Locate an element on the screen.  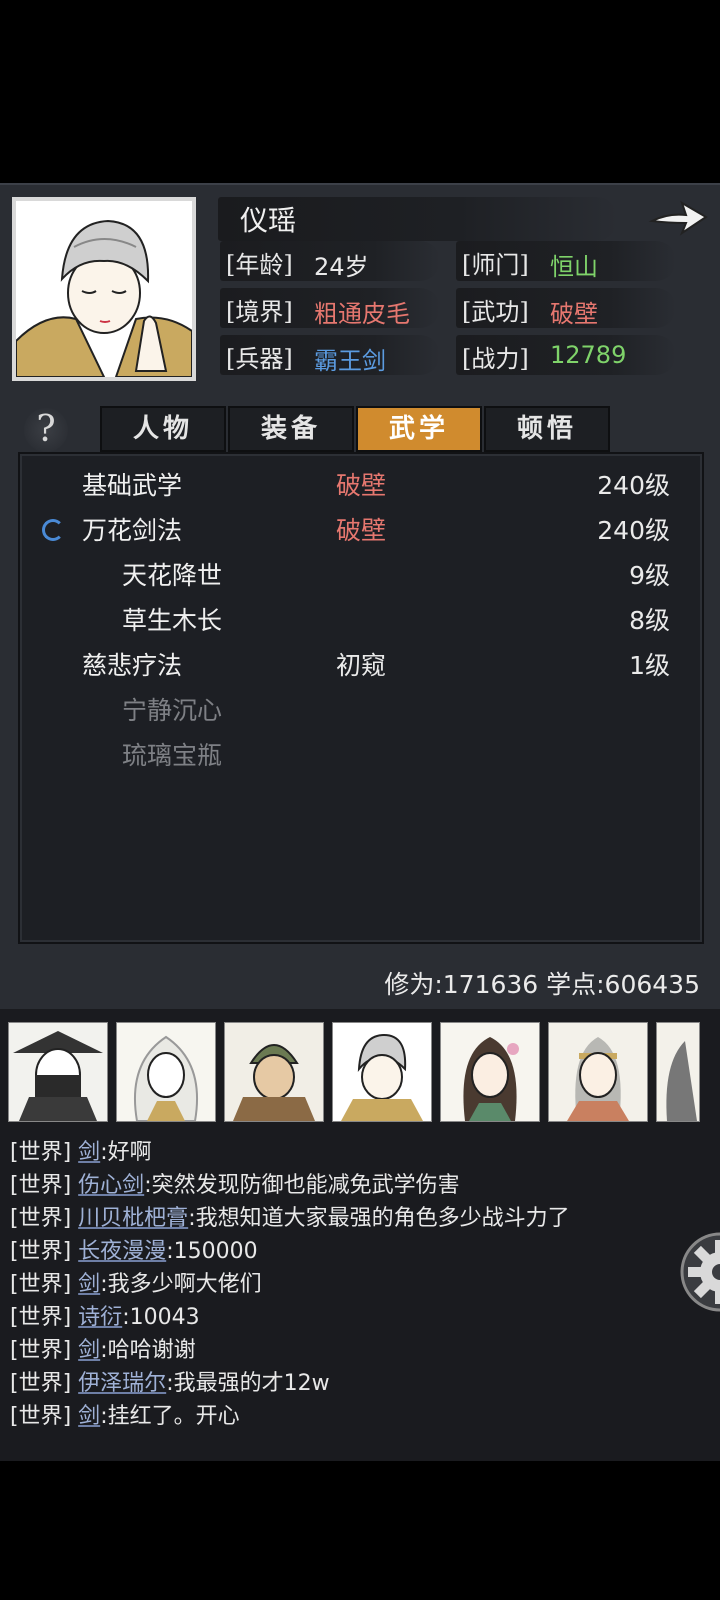
chat-message: [世界] 诗衍:10043 is located at coordinates (105, 1314).